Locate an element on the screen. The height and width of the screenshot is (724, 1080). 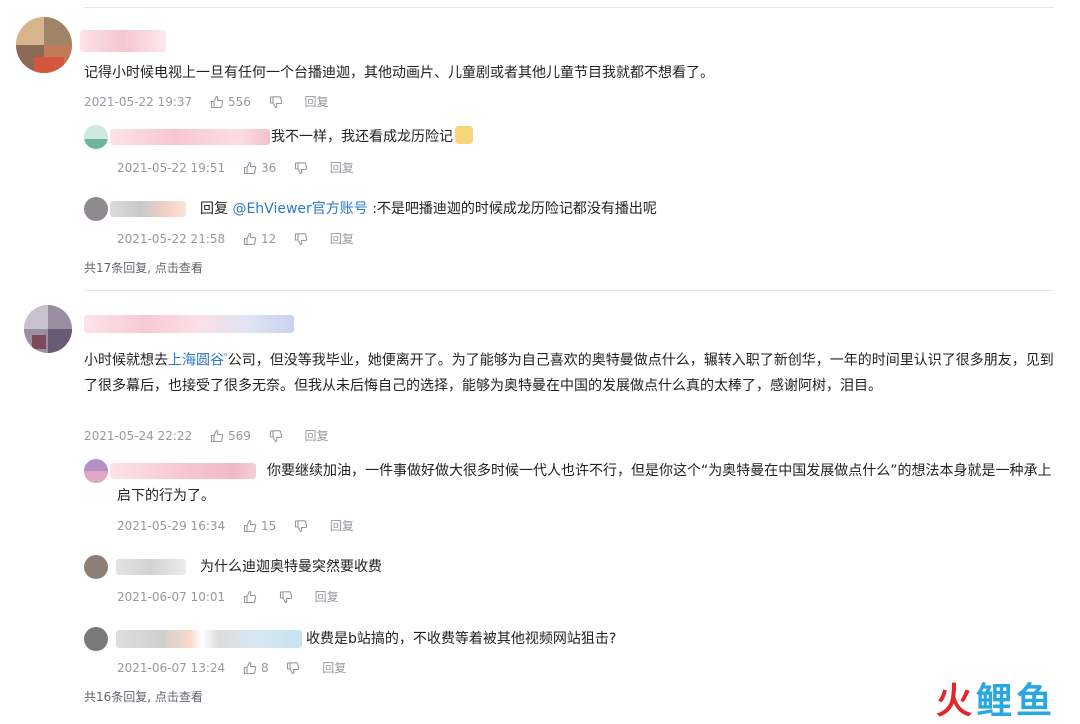
like-count: 15 is located at coordinates (268, 525).